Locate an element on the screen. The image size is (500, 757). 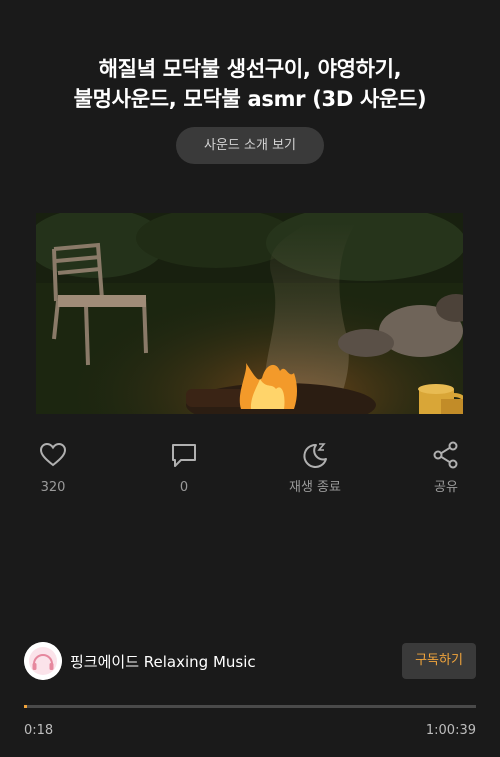
current-time: 0:18 is located at coordinates (39, 730).